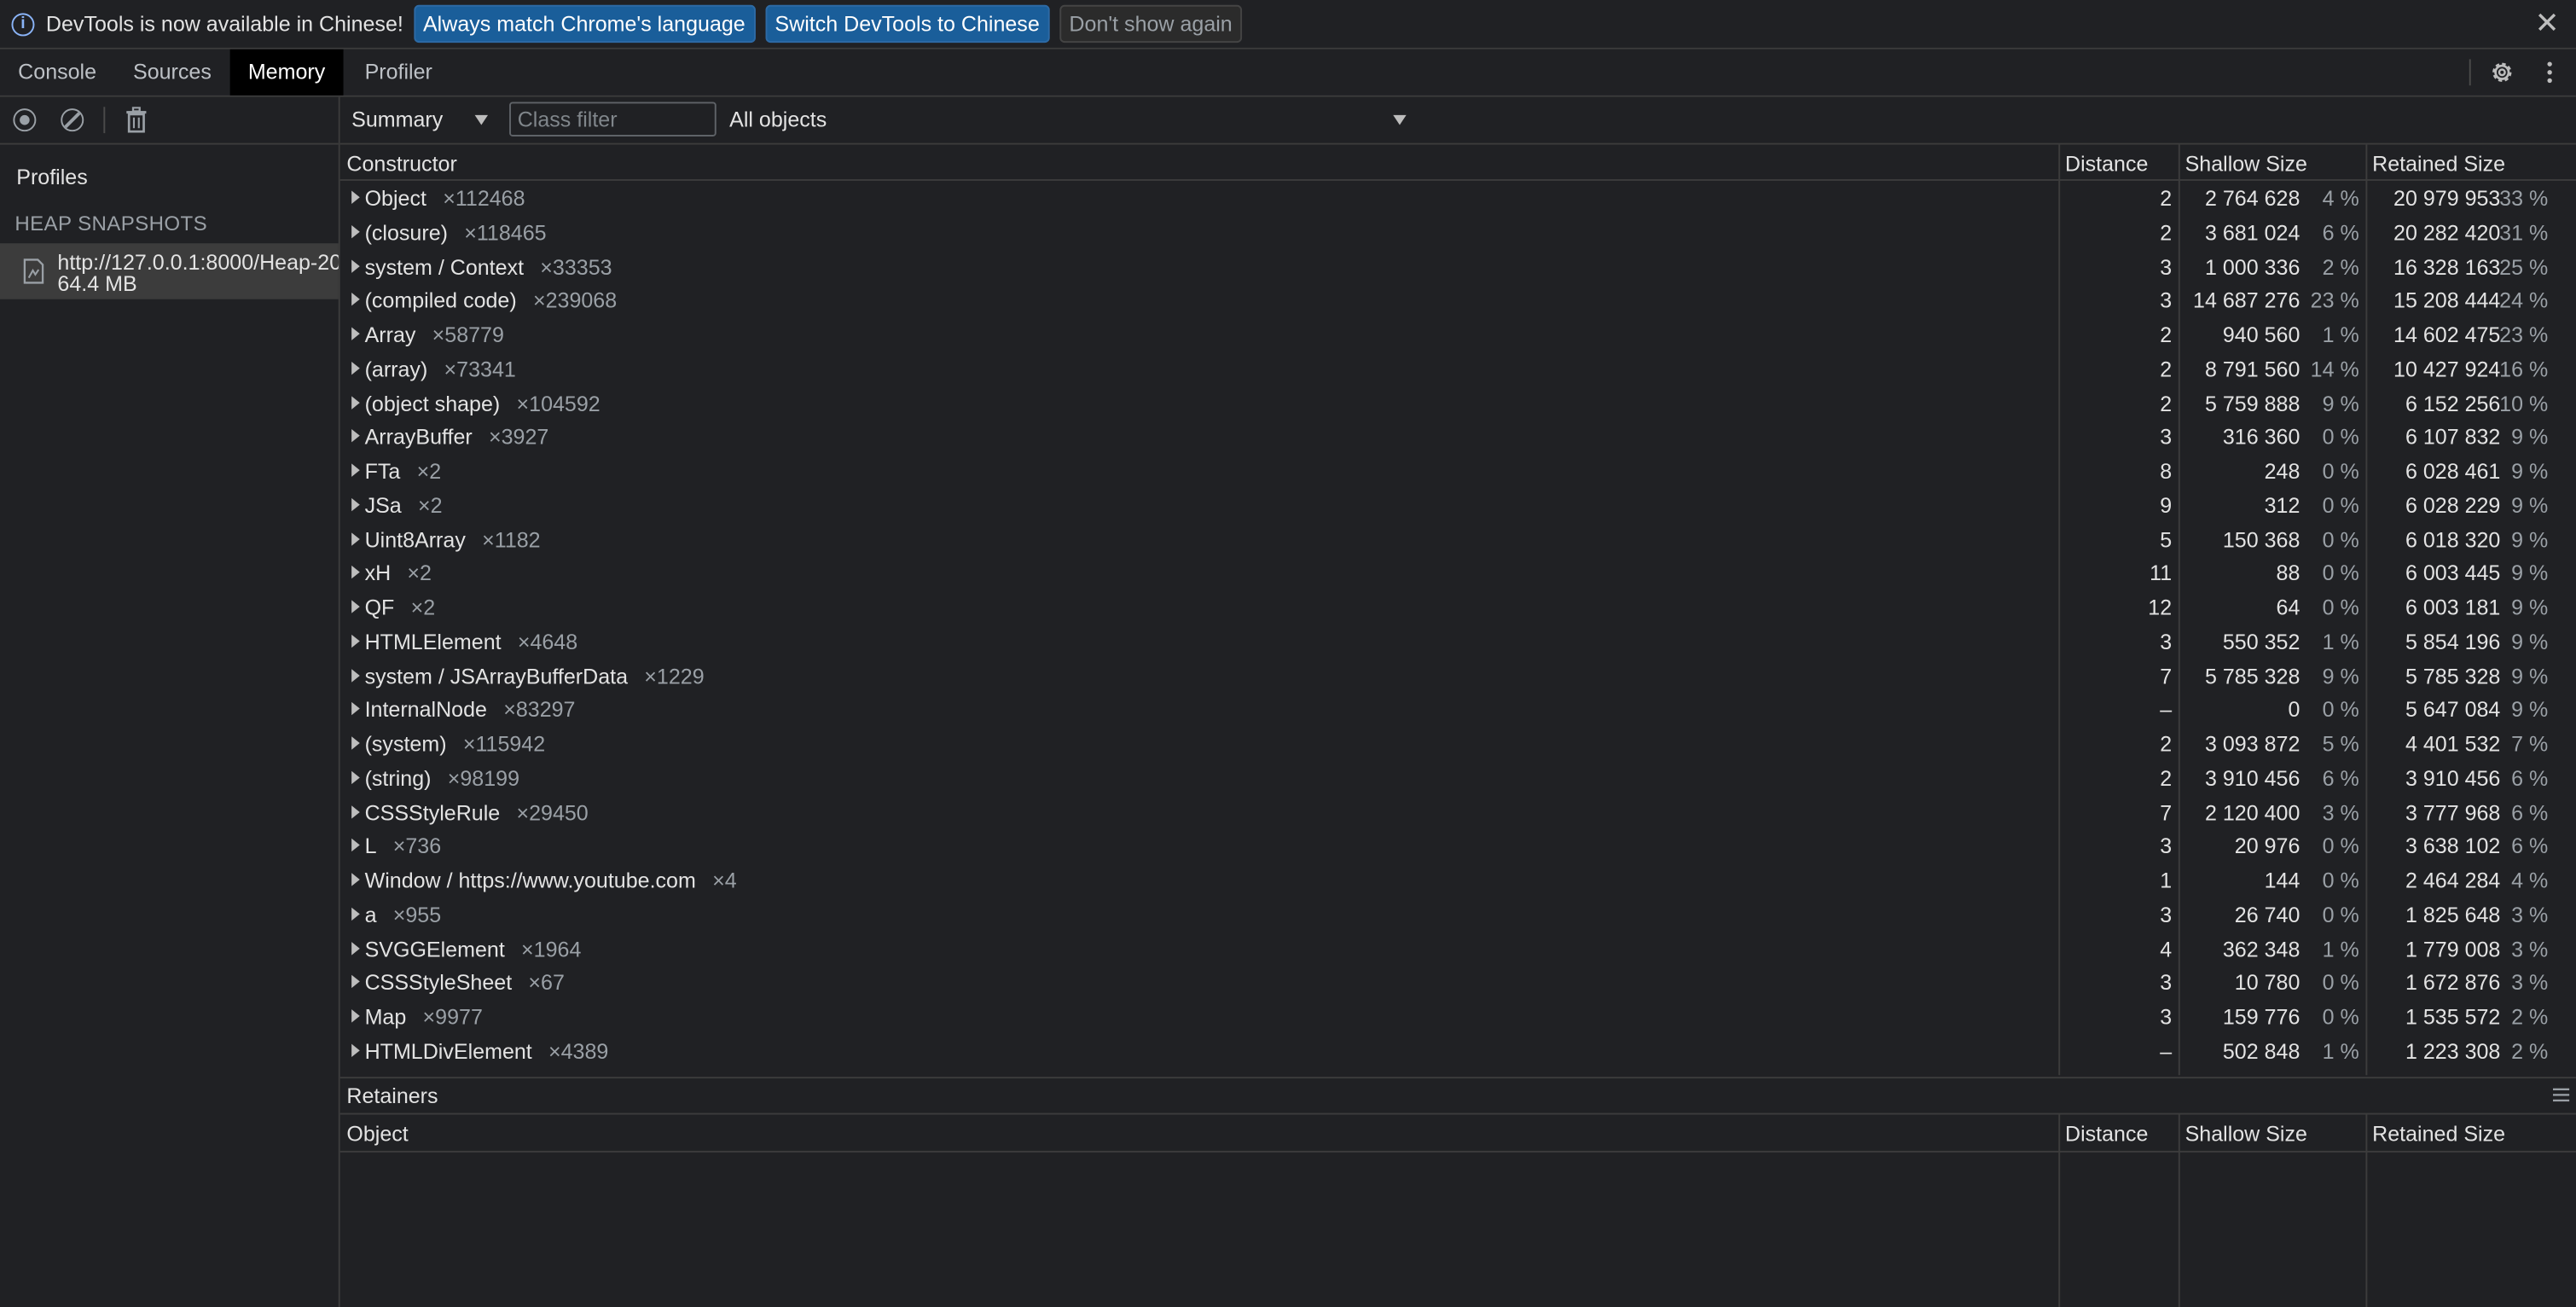 The height and width of the screenshot is (1307, 2576). What do you see at coordinates (613, 119) in the screenshot?
I see `class-filter-input` at bounding box center [613, 119].